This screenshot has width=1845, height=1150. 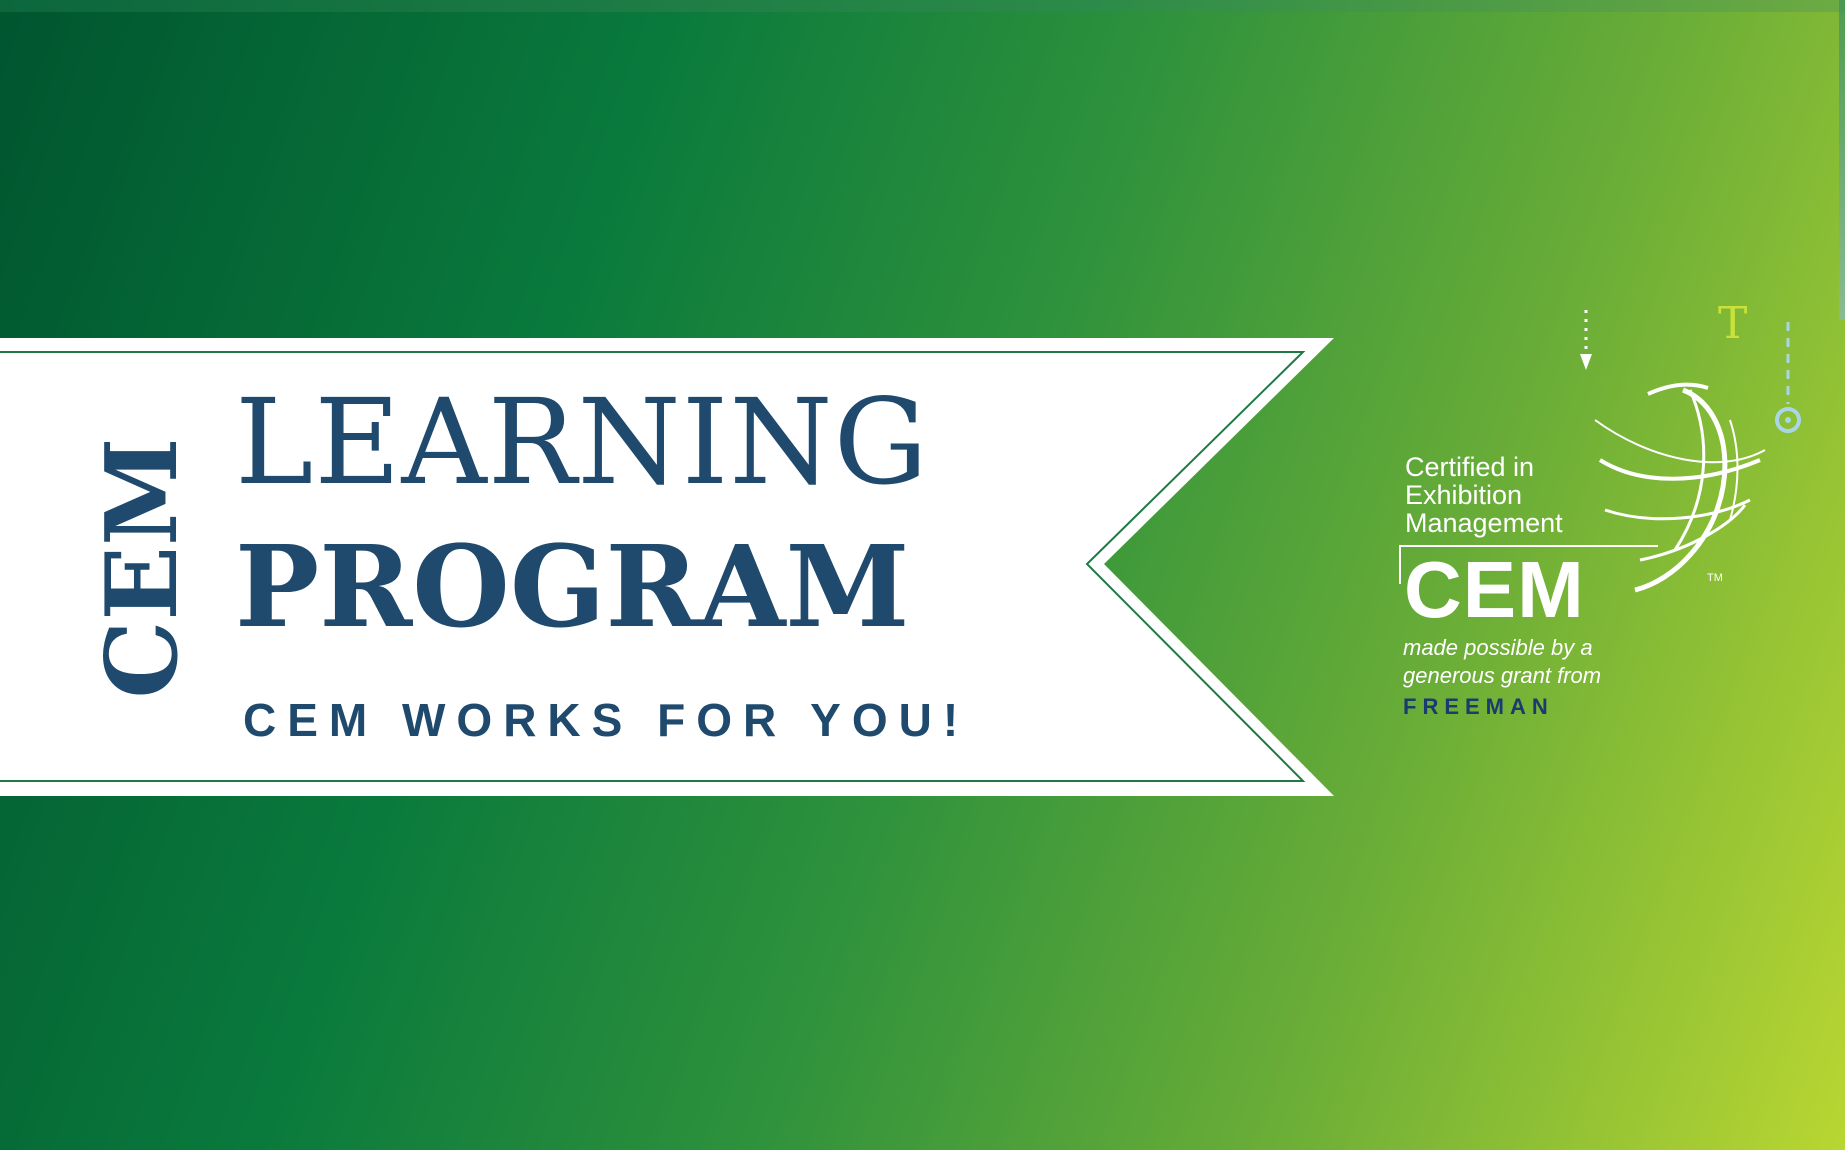 What do you see at coordinates (1464, 495) in the screenshot?
I see `logo-exhibition-text: Exhibition` at bounding box center [1464, 495].